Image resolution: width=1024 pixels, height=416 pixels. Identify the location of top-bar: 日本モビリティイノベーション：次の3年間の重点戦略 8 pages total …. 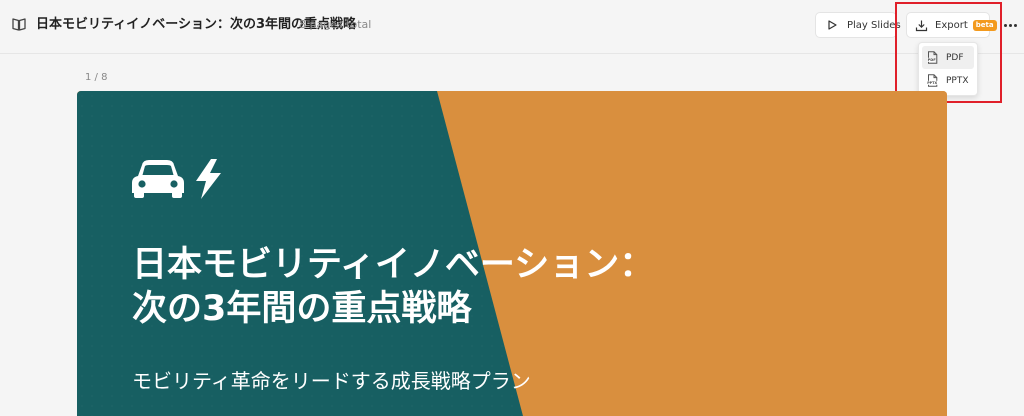
(512, 27).